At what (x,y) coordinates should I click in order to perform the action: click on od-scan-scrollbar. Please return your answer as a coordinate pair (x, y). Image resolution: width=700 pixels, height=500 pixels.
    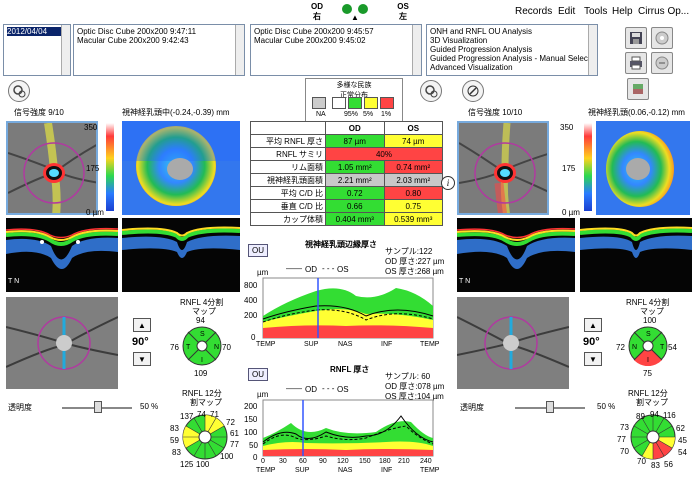
    Looking at the image, I should click on (239, 50).